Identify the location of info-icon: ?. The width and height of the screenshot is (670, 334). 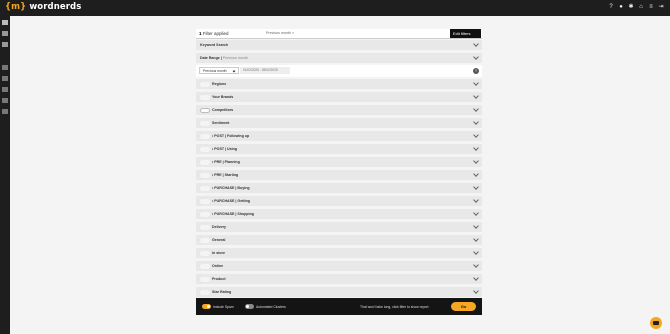
(476, 70).